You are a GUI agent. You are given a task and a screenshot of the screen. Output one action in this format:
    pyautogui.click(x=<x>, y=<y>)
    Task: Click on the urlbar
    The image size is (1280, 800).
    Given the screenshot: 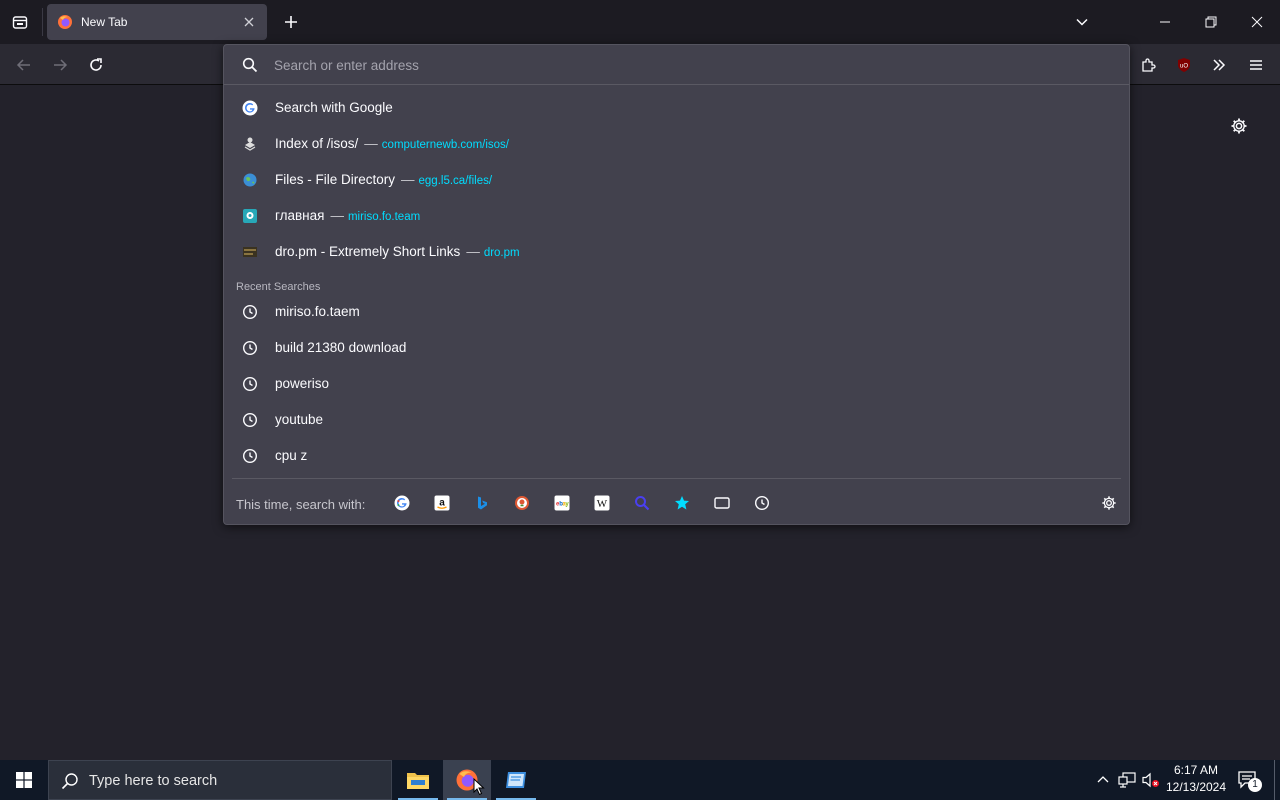 What is the action you would take?
    pyautogui.click(x=676, y=65)
    